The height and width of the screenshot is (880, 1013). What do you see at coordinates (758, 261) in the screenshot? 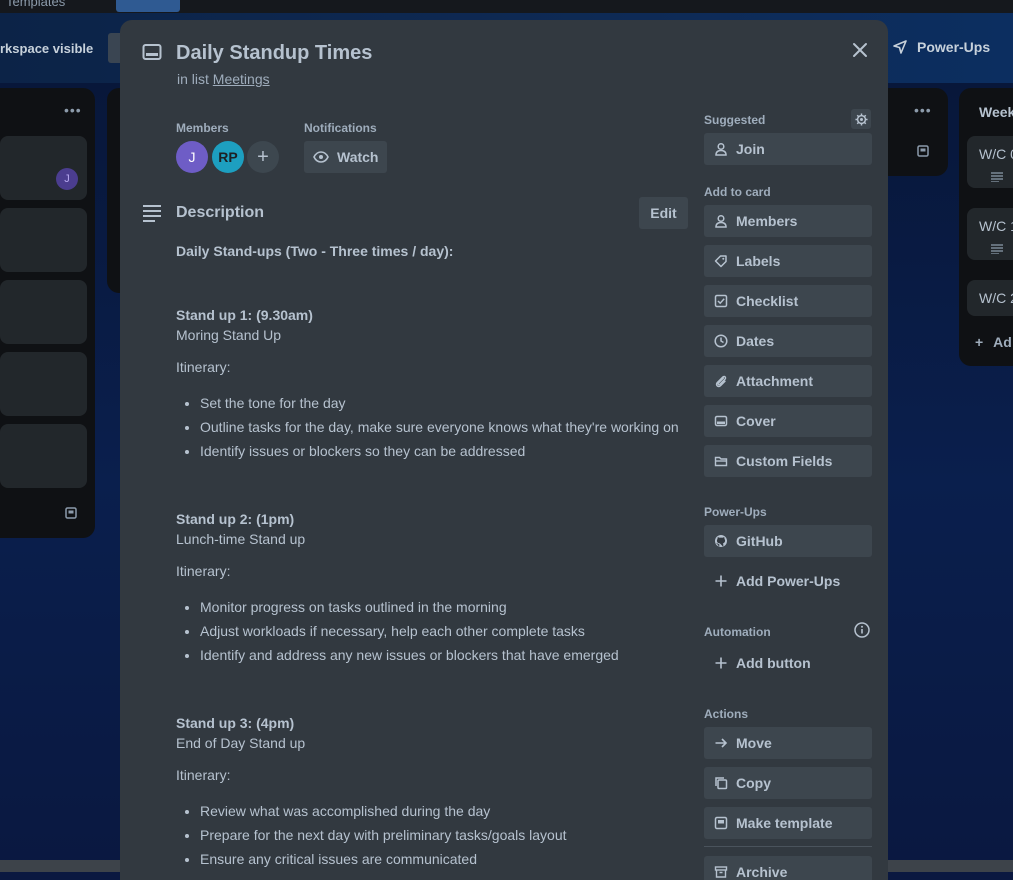
I see `labels-button-label: Labels` at bounding box center [758, 261].